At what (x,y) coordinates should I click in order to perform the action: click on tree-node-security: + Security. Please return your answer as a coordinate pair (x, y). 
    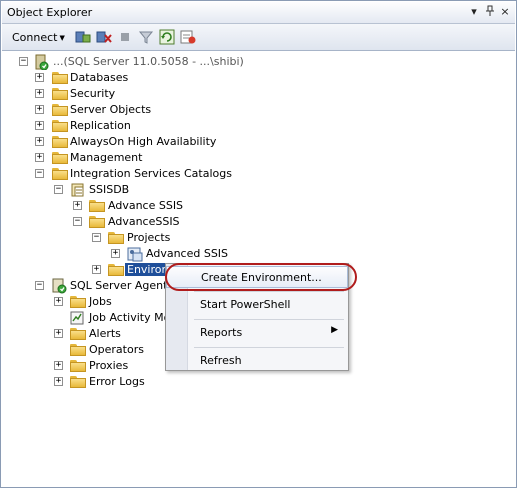
    Looking at the image, I should click on (152, 94).